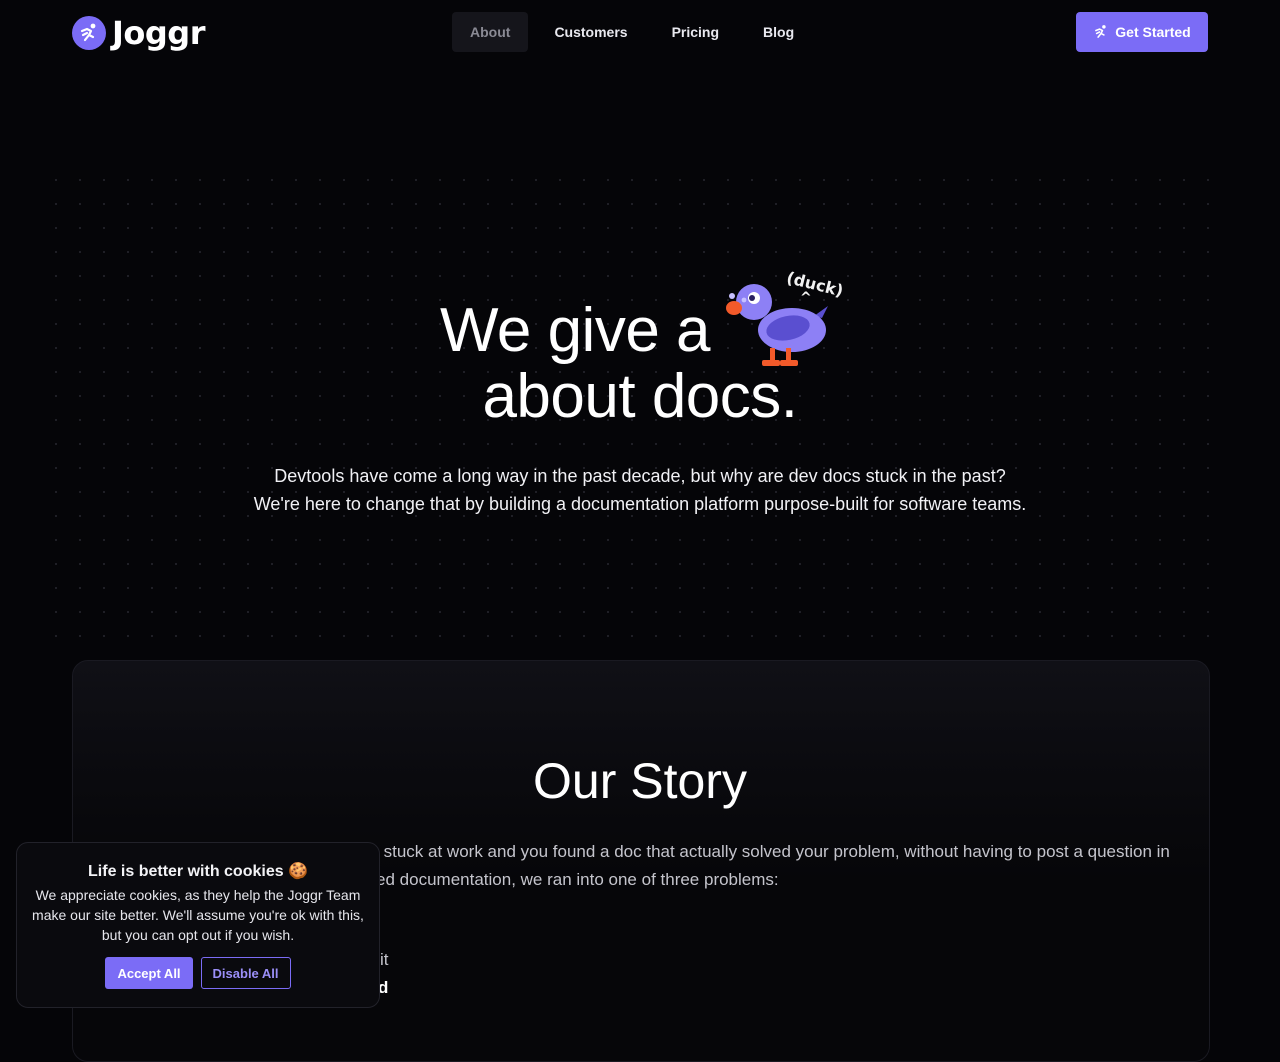  What do you see at coordinates (89, 33) in the screenshot?
I see `runner-logo-icon` at bounding box center [89, 33].